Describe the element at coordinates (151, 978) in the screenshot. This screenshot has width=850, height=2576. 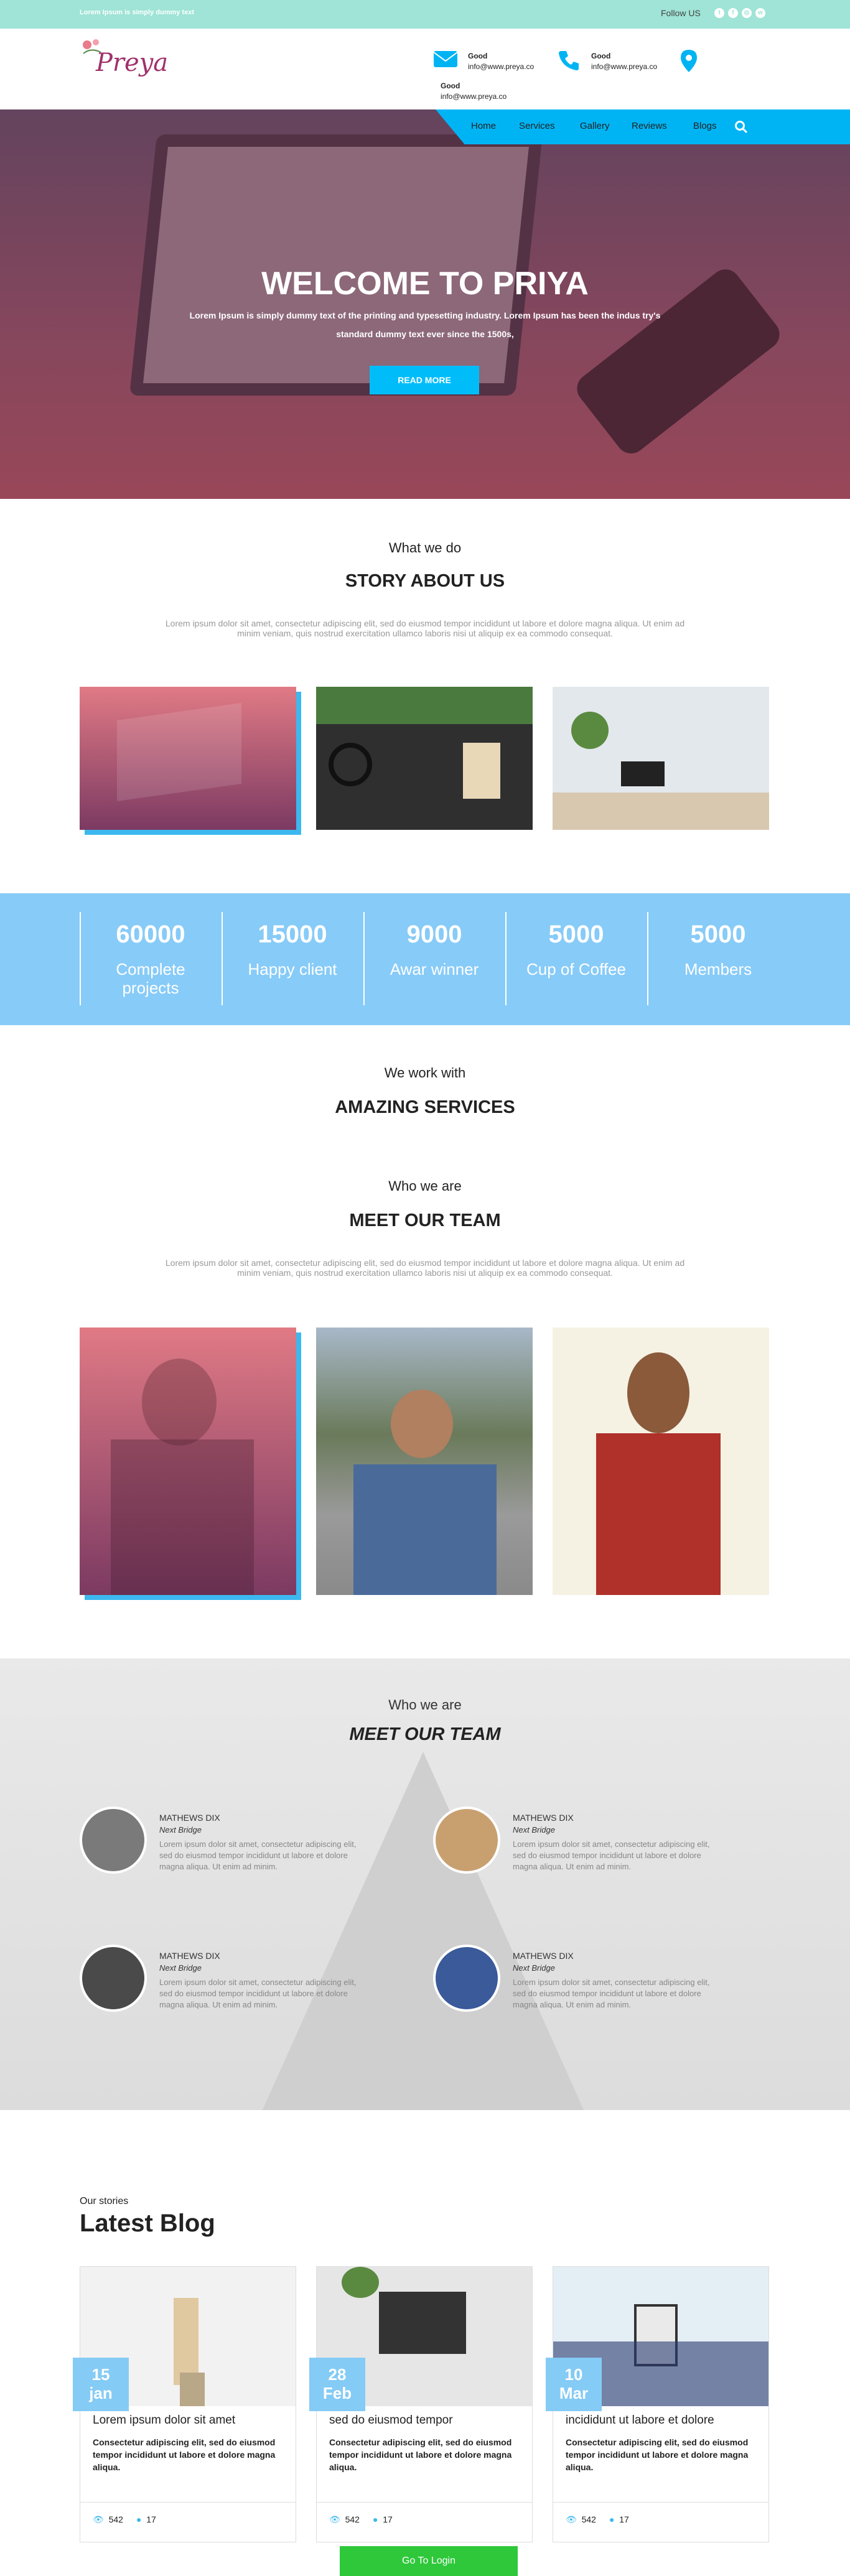
I see `stat-label: Complete projects` at that location.